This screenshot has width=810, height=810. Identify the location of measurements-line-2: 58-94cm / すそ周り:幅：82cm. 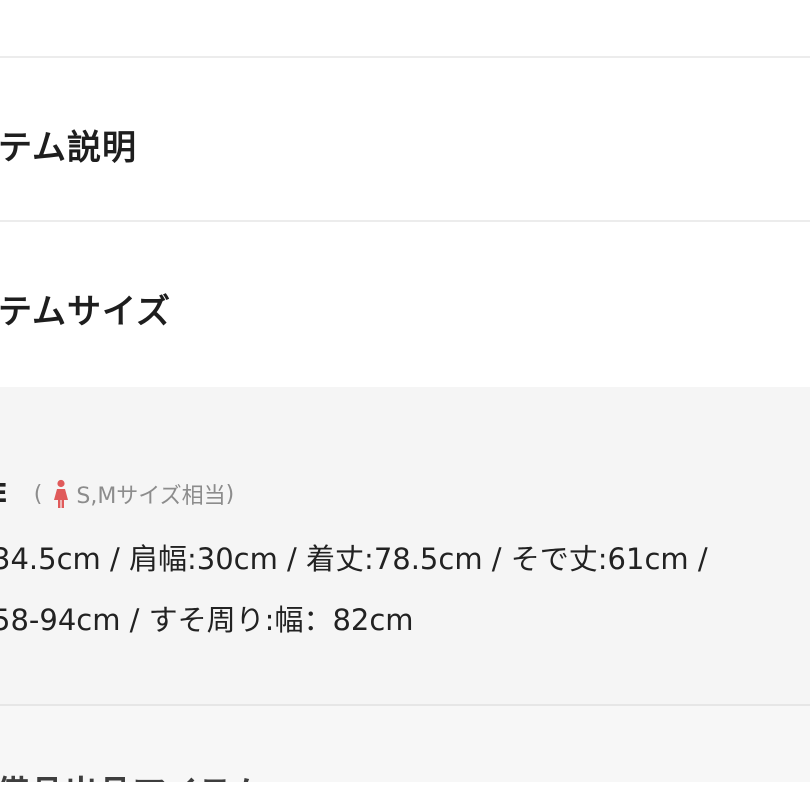
(207, 620).